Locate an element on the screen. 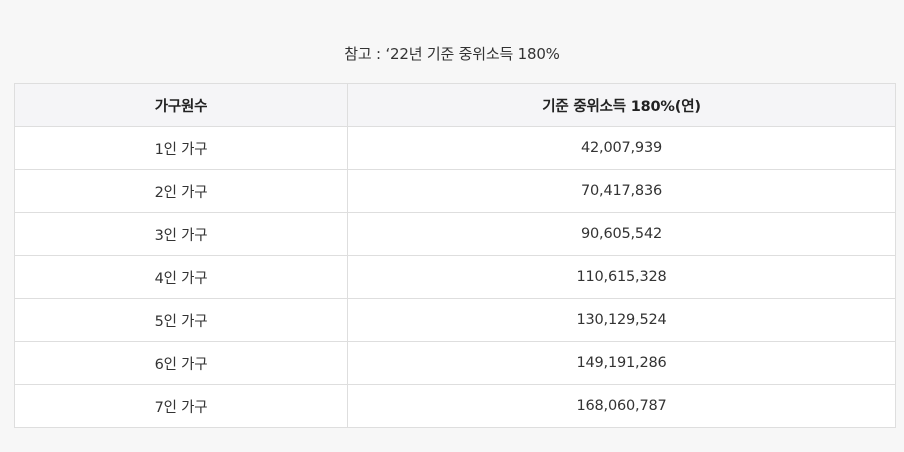 The height and width of the screenshot is (452, 904). household-size-cell: 4인 가구 is located at coordinates (181, 277).